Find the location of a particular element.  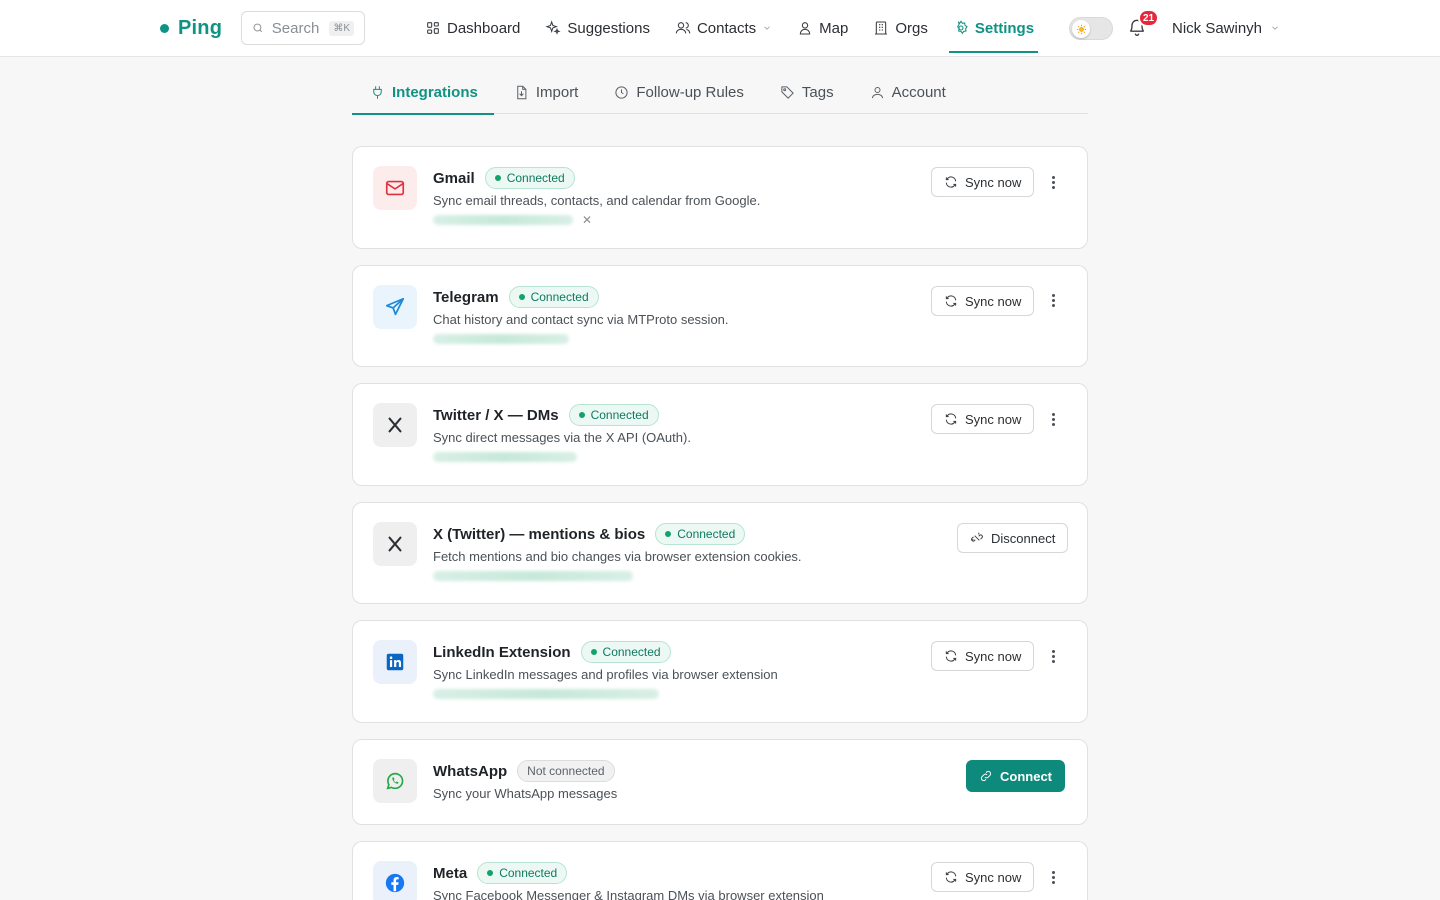

integration-name: WhatsApp is located at coordinates (470, 771).